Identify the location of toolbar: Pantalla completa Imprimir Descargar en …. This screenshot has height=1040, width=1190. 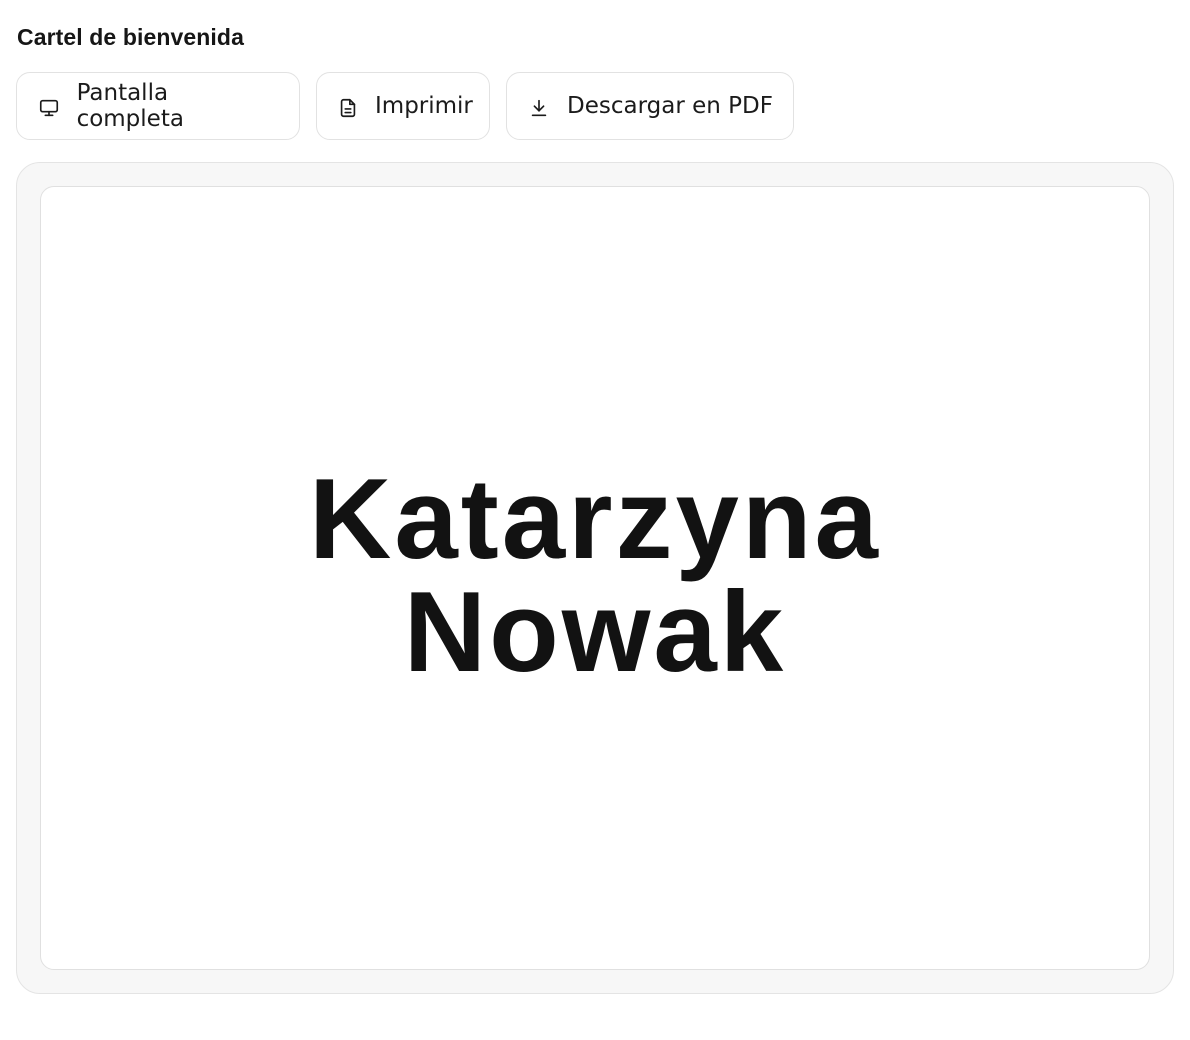
(405, 106).